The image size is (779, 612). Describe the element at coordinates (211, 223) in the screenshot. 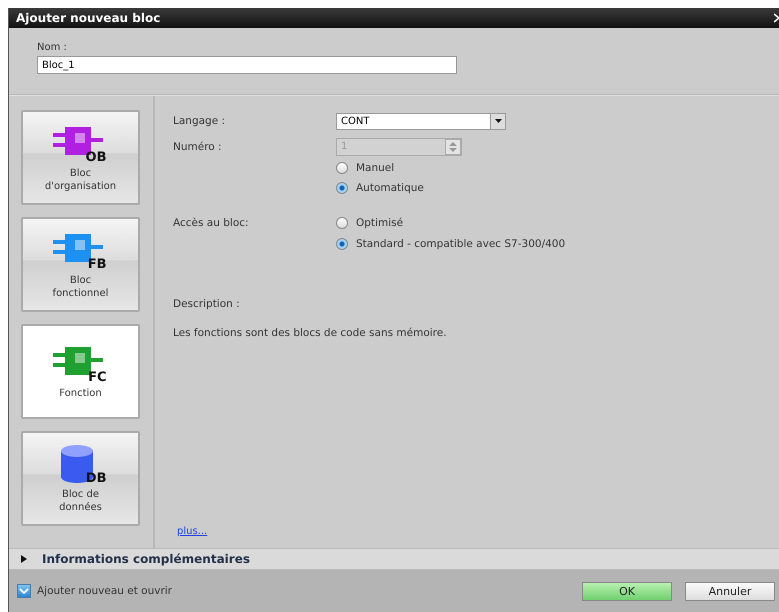

I see `access-label: Accès au bloc:` at that location.